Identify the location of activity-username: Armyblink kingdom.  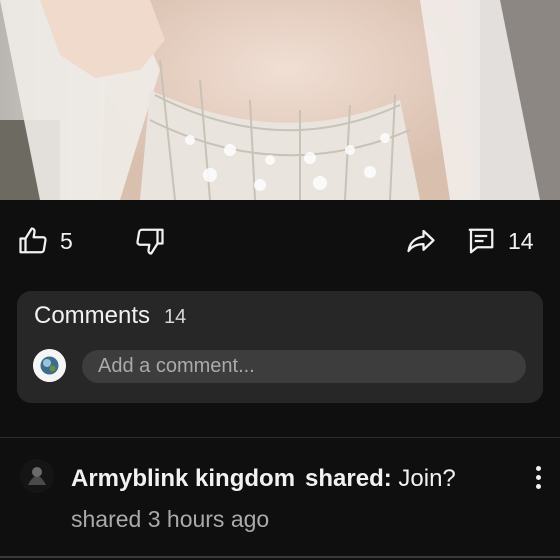
(183, 478).